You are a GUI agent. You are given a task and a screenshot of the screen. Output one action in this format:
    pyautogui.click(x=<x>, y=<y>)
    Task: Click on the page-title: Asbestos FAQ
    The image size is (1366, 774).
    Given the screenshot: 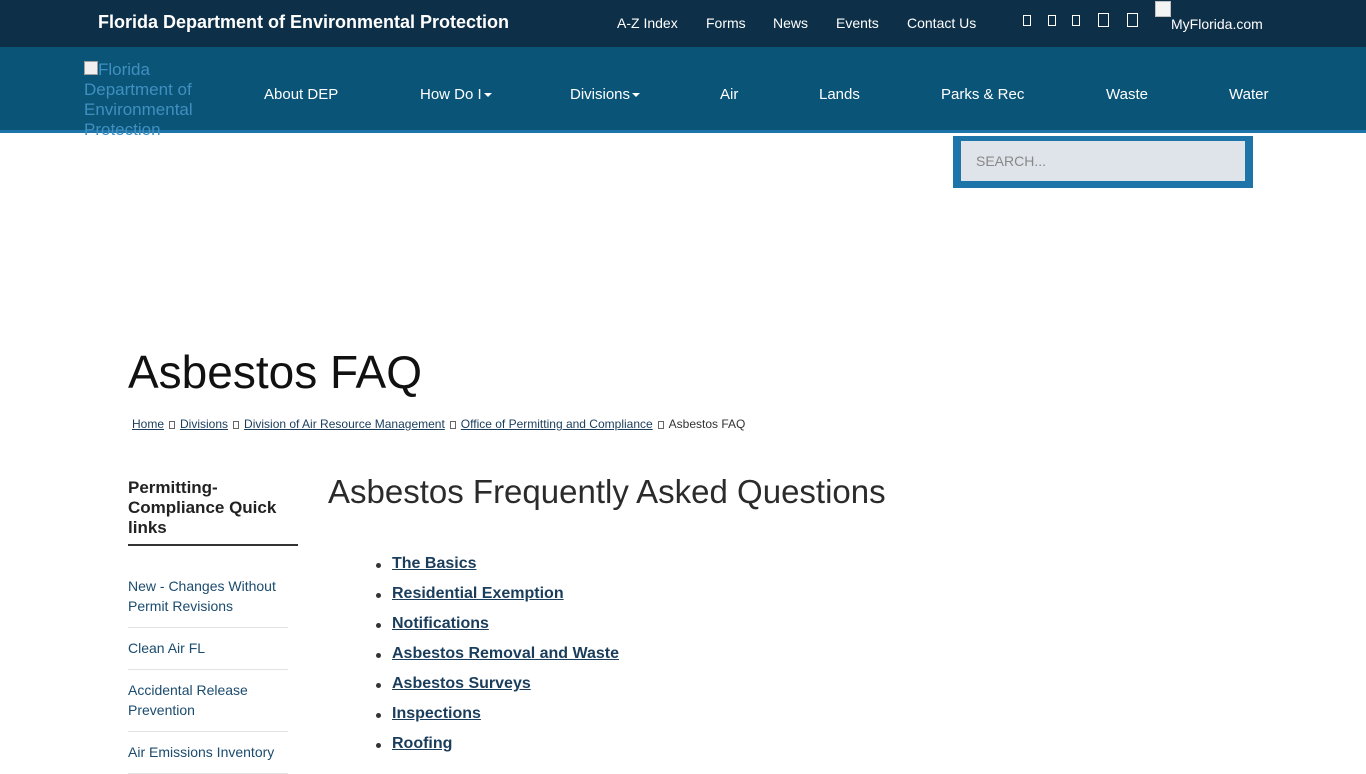 What is the action you would take?
    pyautogui.click(x=275, y=372)
    